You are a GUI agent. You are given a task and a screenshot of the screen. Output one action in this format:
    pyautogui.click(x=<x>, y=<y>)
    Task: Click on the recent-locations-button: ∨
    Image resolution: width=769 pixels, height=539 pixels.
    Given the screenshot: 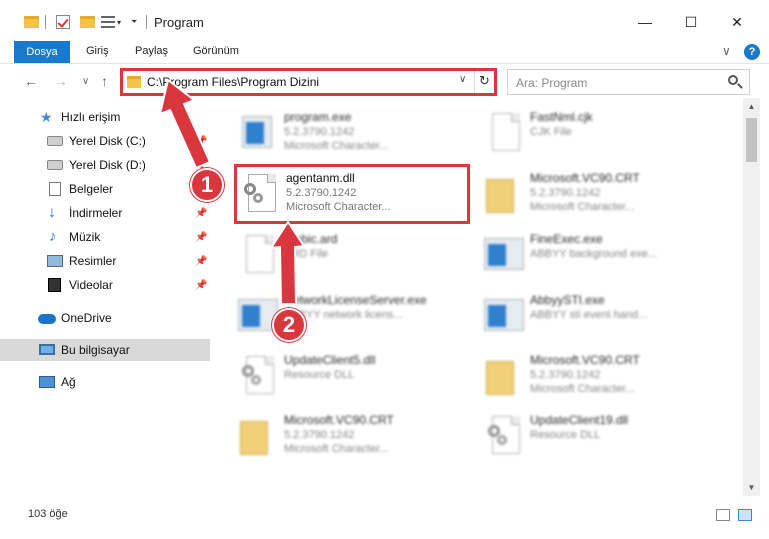 What is the action you would take?
    pyautogui.click(x=85, y=81)
    